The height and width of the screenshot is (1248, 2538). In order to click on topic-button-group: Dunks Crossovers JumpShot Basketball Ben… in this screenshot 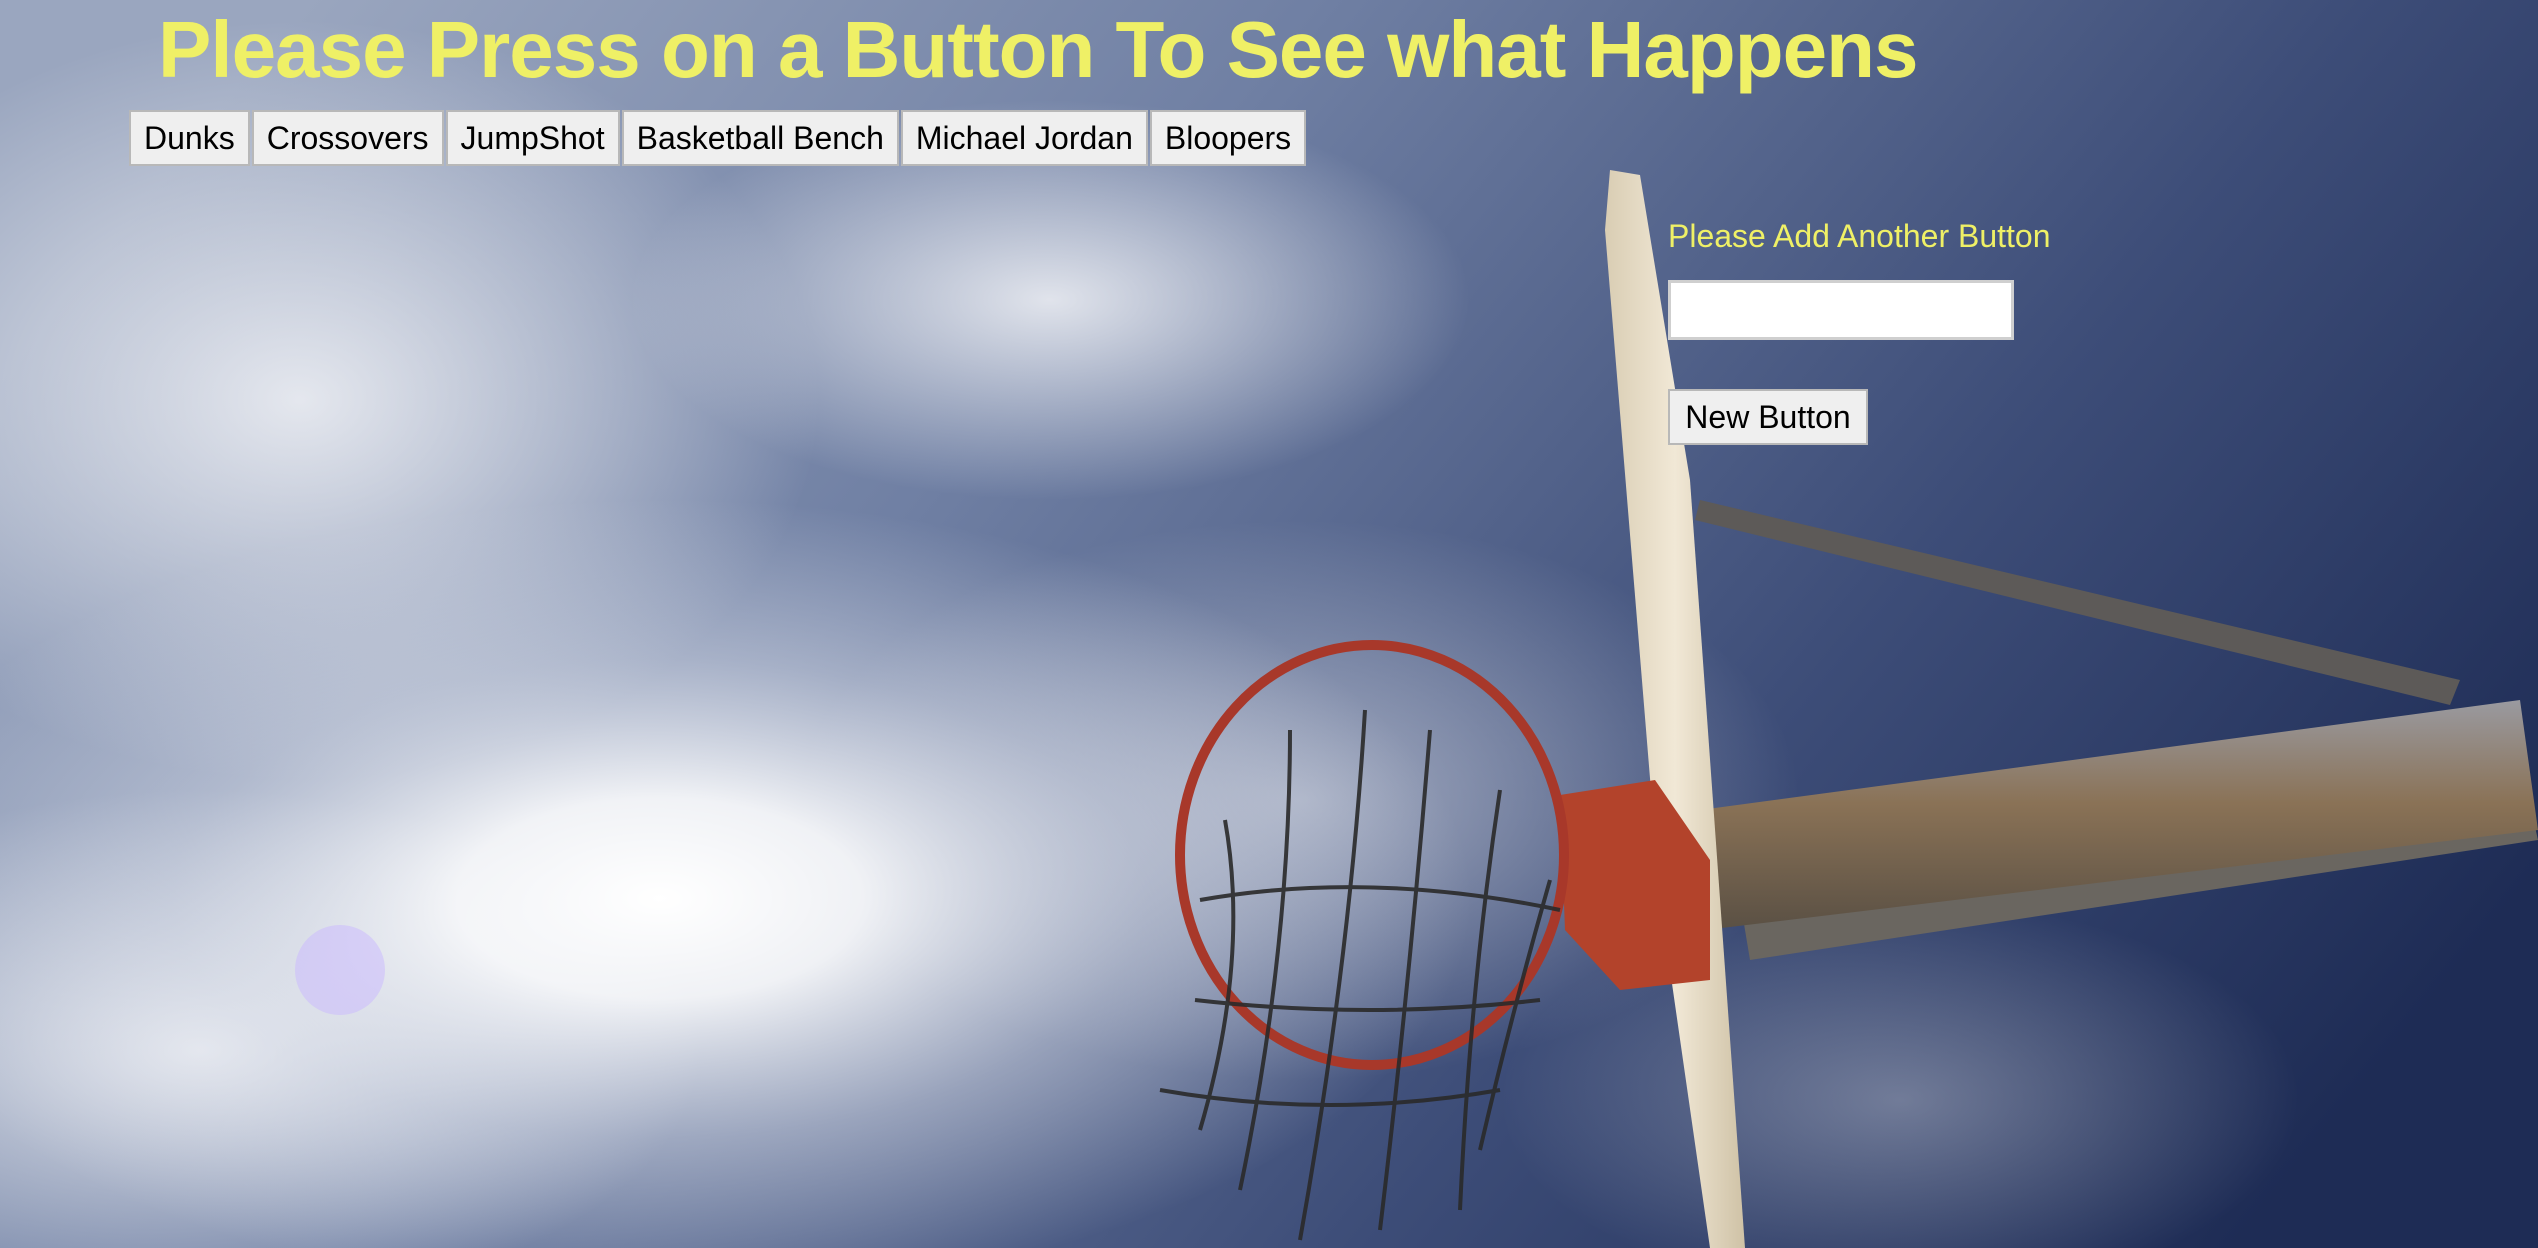, I will do `click(718, 138)`.